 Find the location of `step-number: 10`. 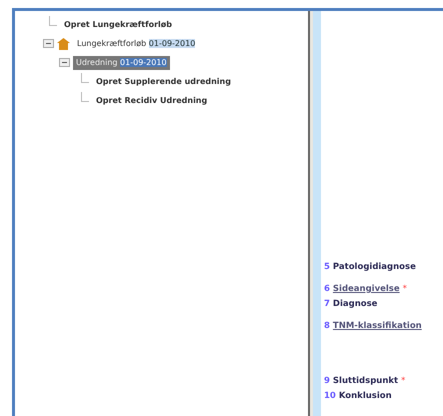

step-number: 10 is located at coordinates (330, 396).